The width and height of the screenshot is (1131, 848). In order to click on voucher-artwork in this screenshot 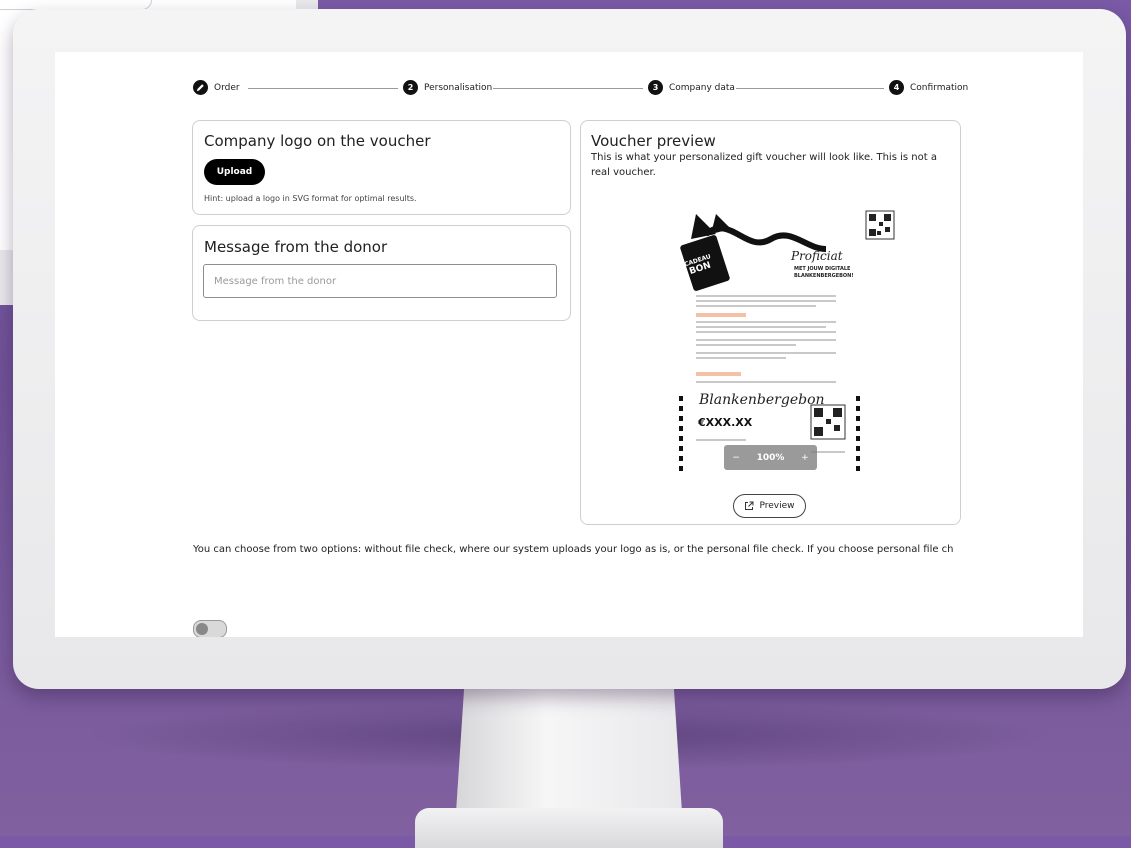, I will do `click(787, 340)`.